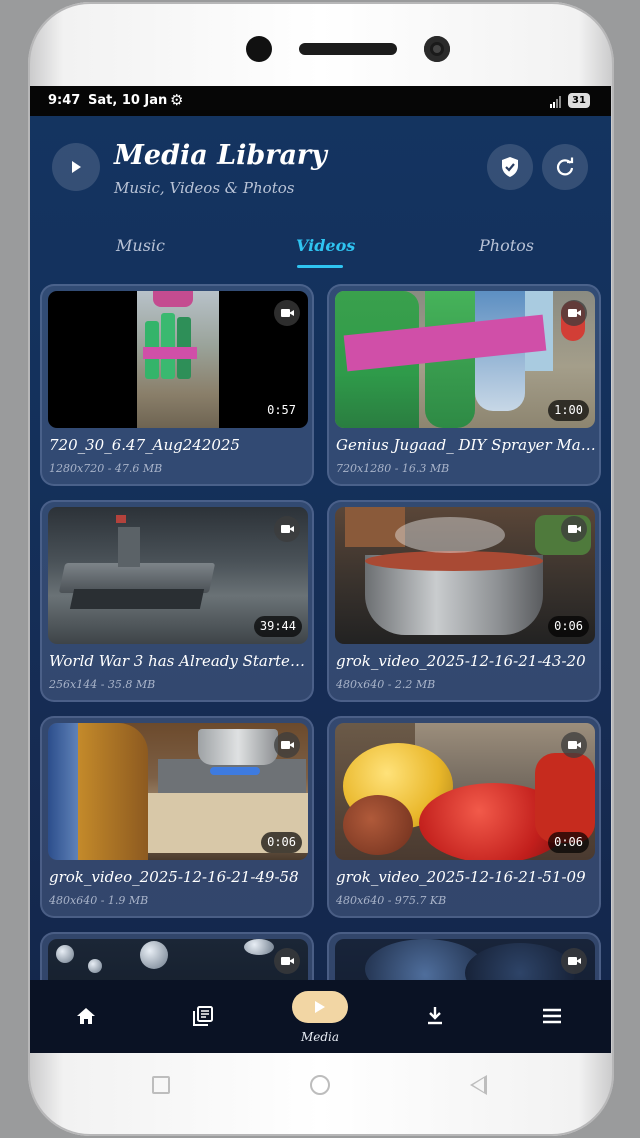 The width and height of the screenshot is (640, 1138). I want to click on front-sensor, so click(259, 49).